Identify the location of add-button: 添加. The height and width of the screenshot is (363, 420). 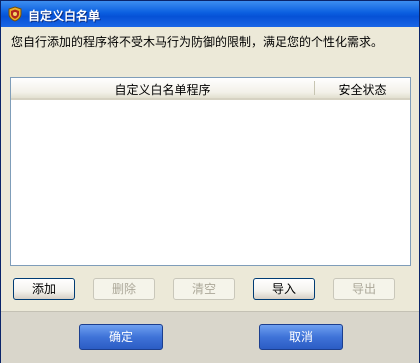
(44, 289).